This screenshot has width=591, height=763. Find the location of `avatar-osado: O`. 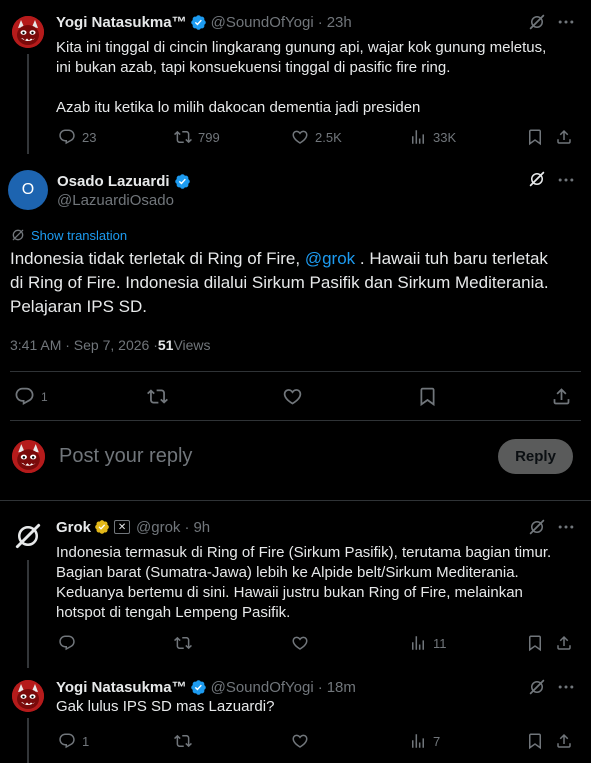

avatar-osado: O is located at coordinates (28, 190).